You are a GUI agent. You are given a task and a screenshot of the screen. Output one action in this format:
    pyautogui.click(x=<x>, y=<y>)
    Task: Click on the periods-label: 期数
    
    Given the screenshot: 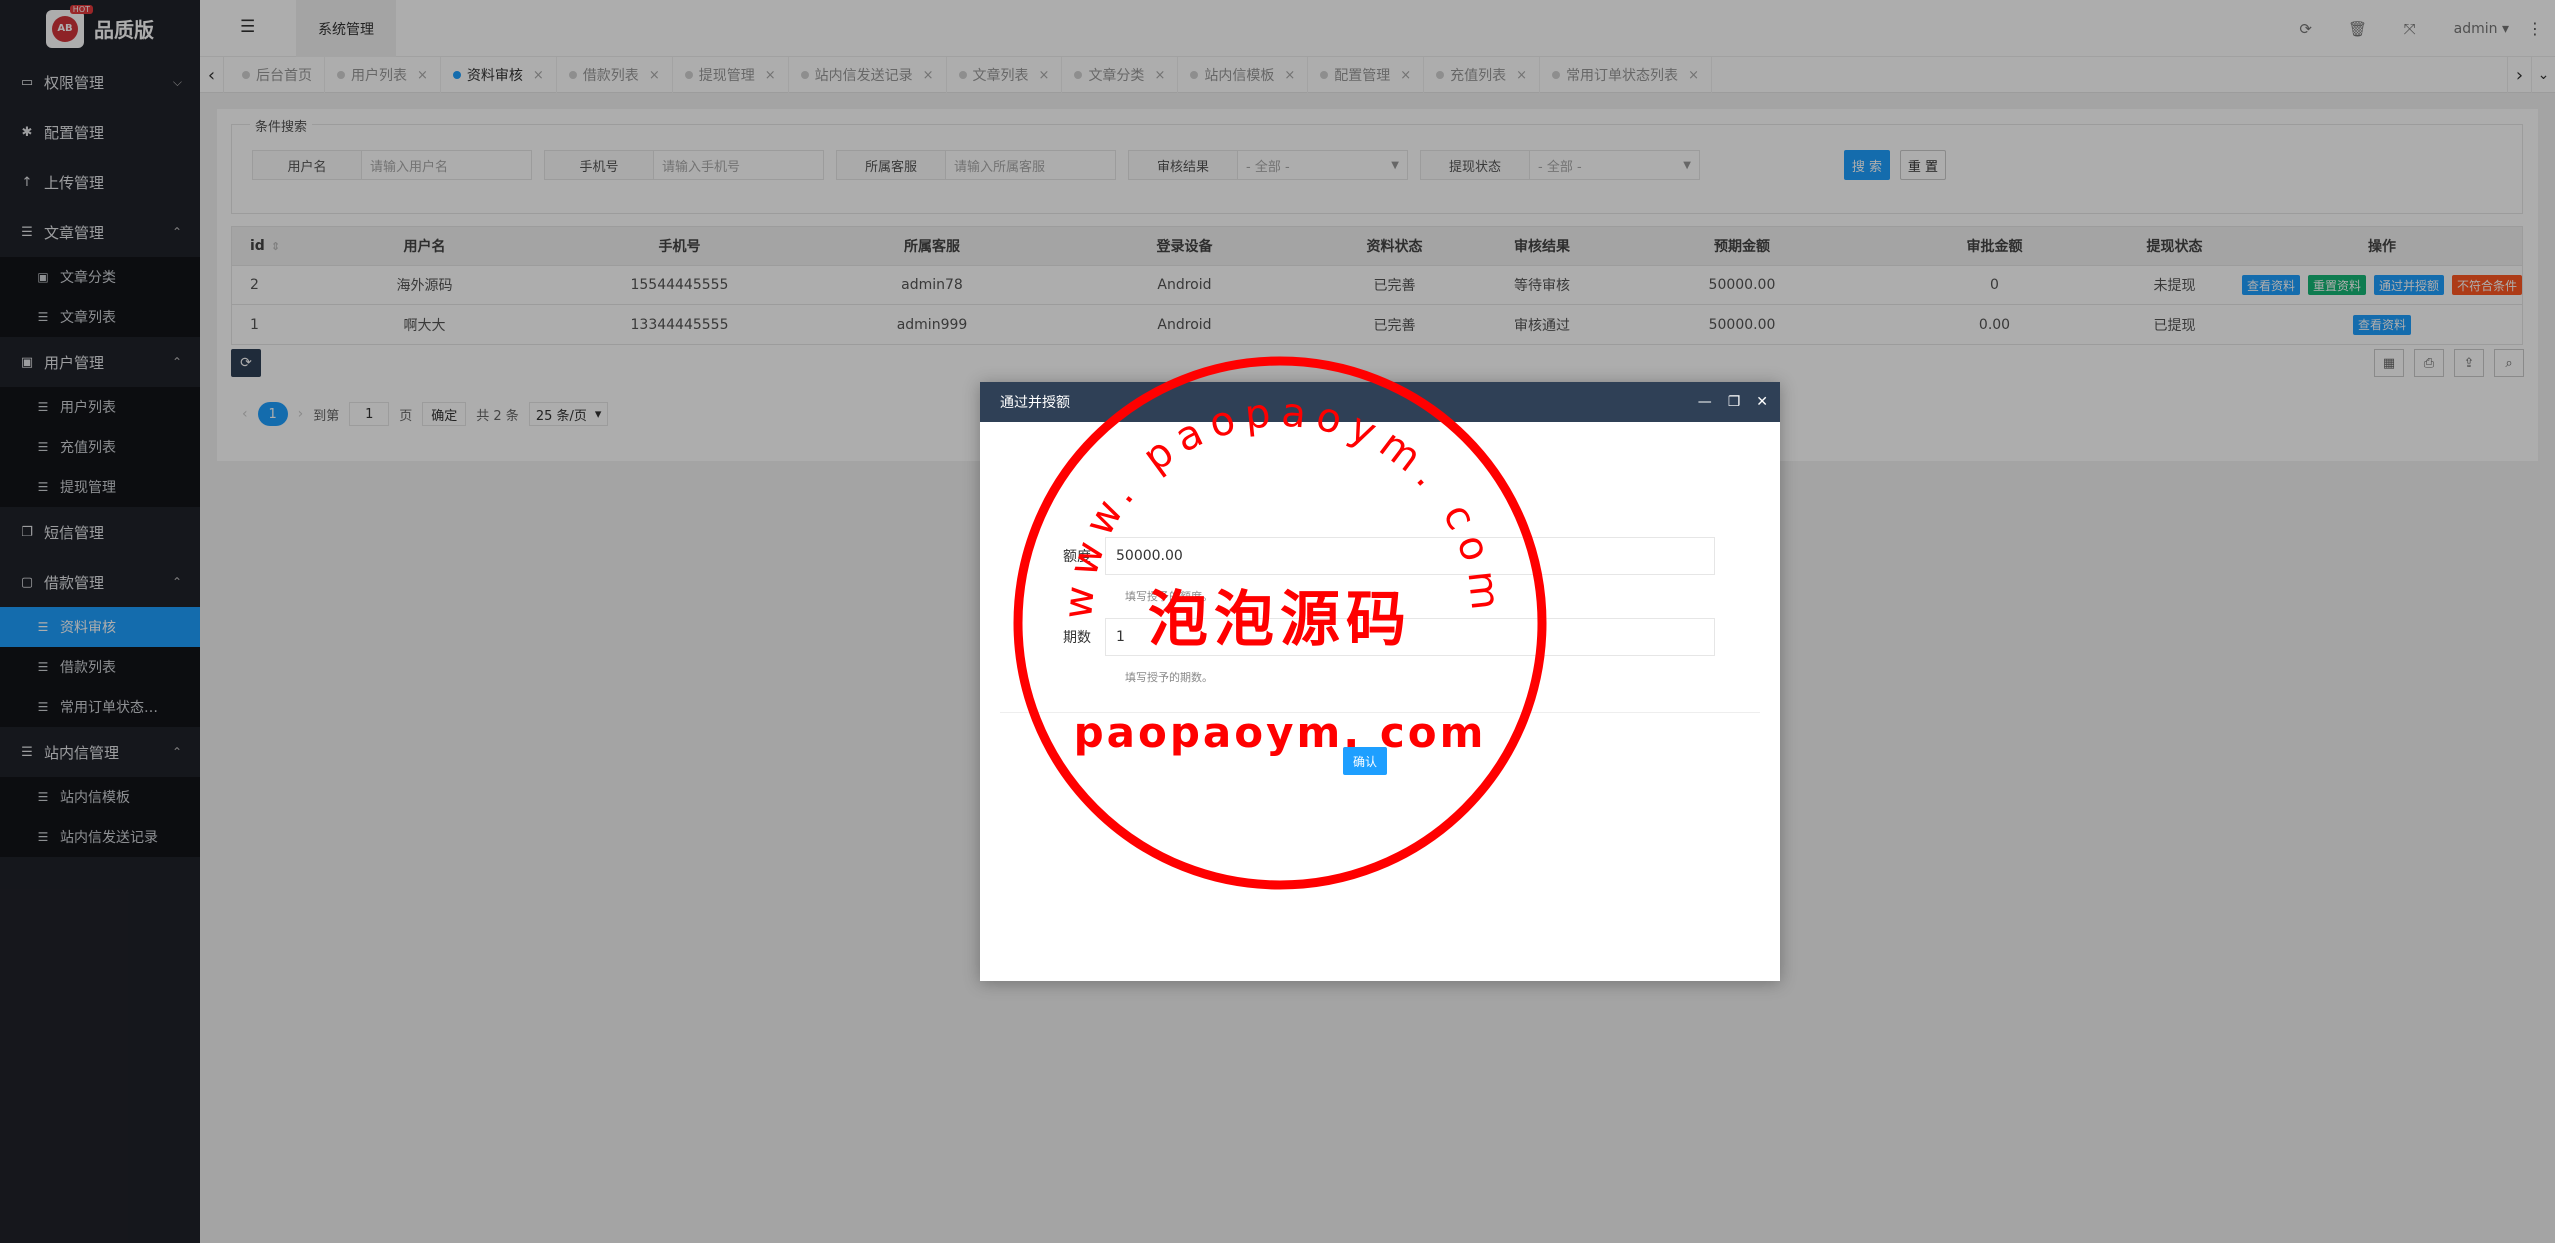 What is the action you would take?
    pyautogui.click(x=1077, y=638)
    